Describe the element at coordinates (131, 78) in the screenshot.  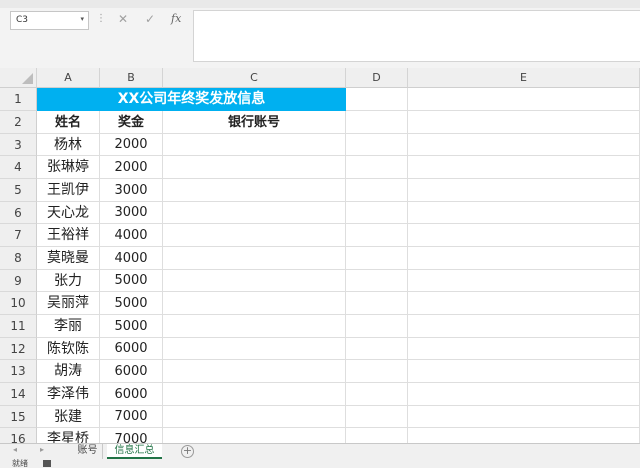
I see `column-header-b: B` at that location.